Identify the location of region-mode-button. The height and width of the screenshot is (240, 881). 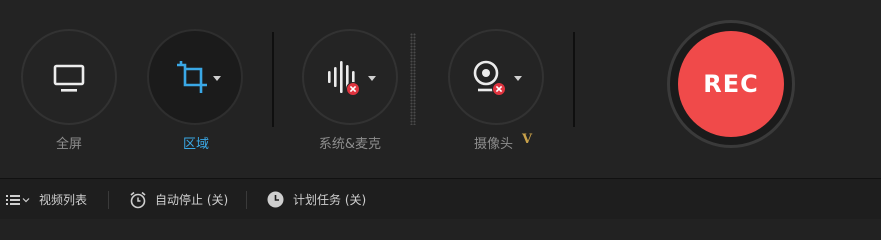
(195, 77).